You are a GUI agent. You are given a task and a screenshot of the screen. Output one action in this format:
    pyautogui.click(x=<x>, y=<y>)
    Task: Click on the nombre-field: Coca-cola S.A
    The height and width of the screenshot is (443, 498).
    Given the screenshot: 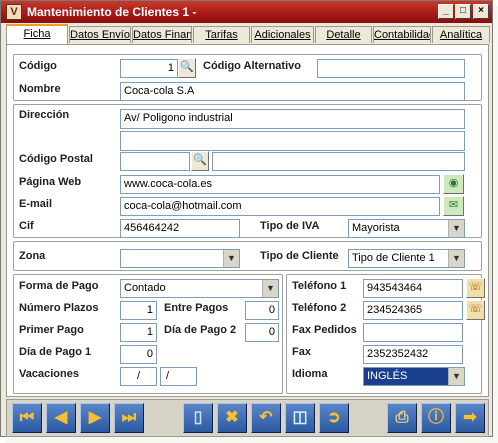 What is the action you would take?
    pyautogui.click(x=292, y=91)
    